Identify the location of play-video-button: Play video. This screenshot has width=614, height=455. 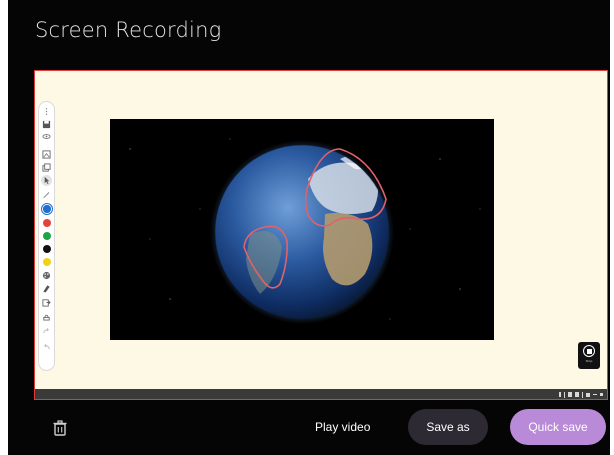
(342, 427).